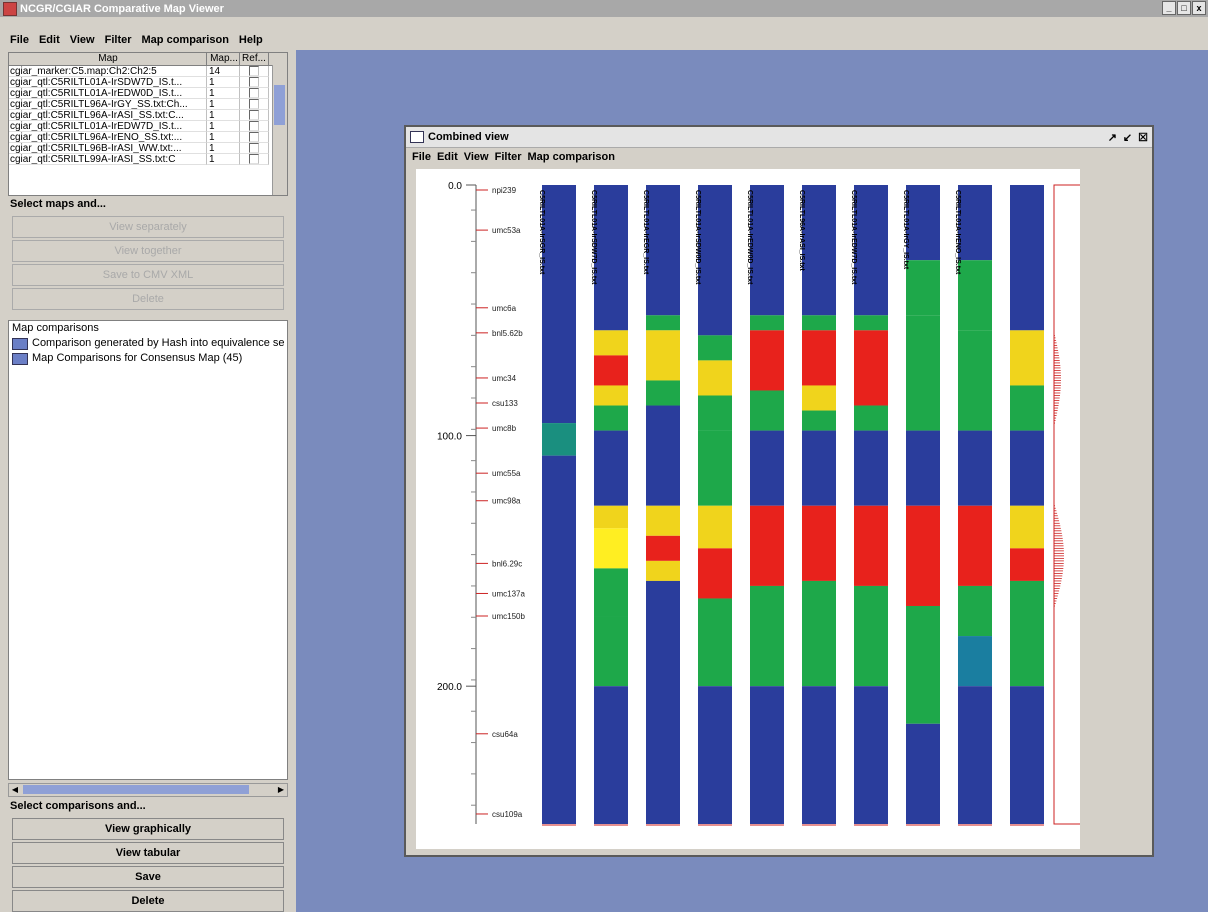  I want to click on marker-label: csu64a, so click(505, 734).